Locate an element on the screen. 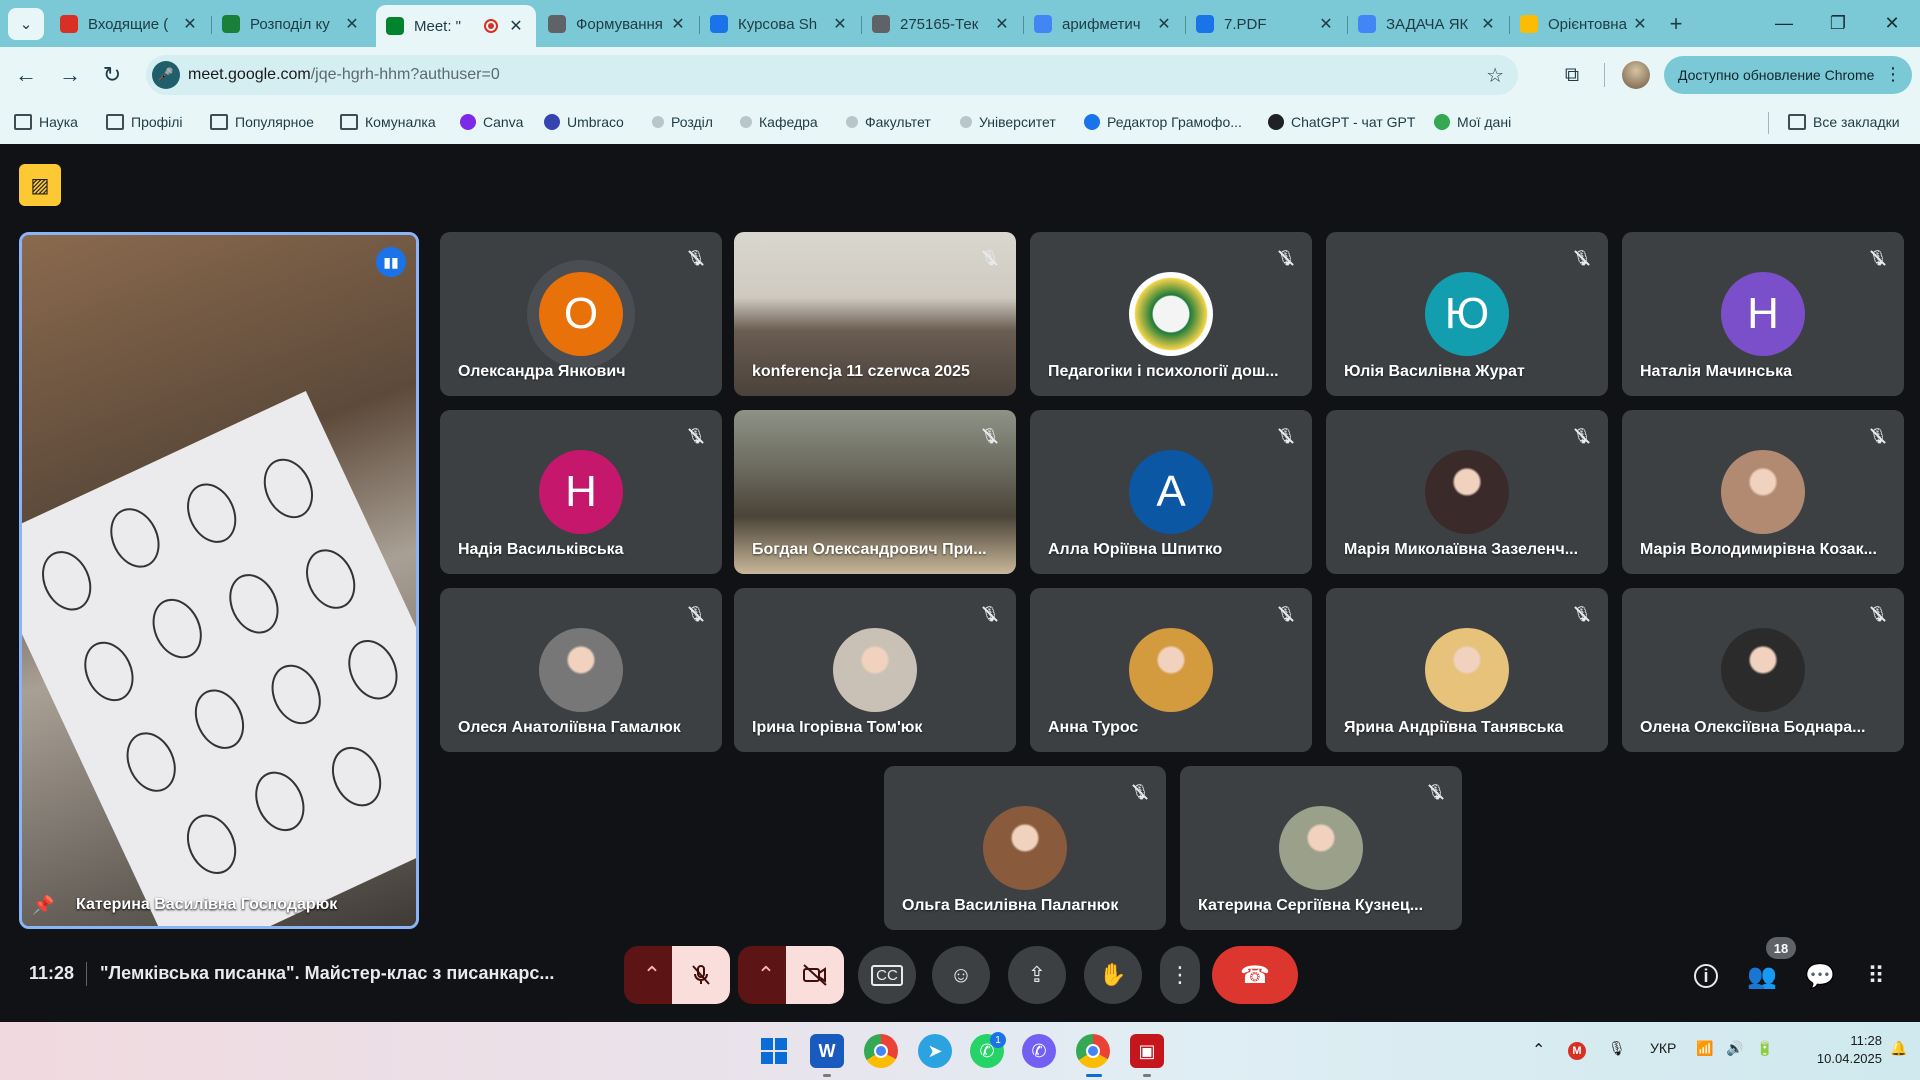  bookmark-item: Факультет is located at coordinates (888, 122).